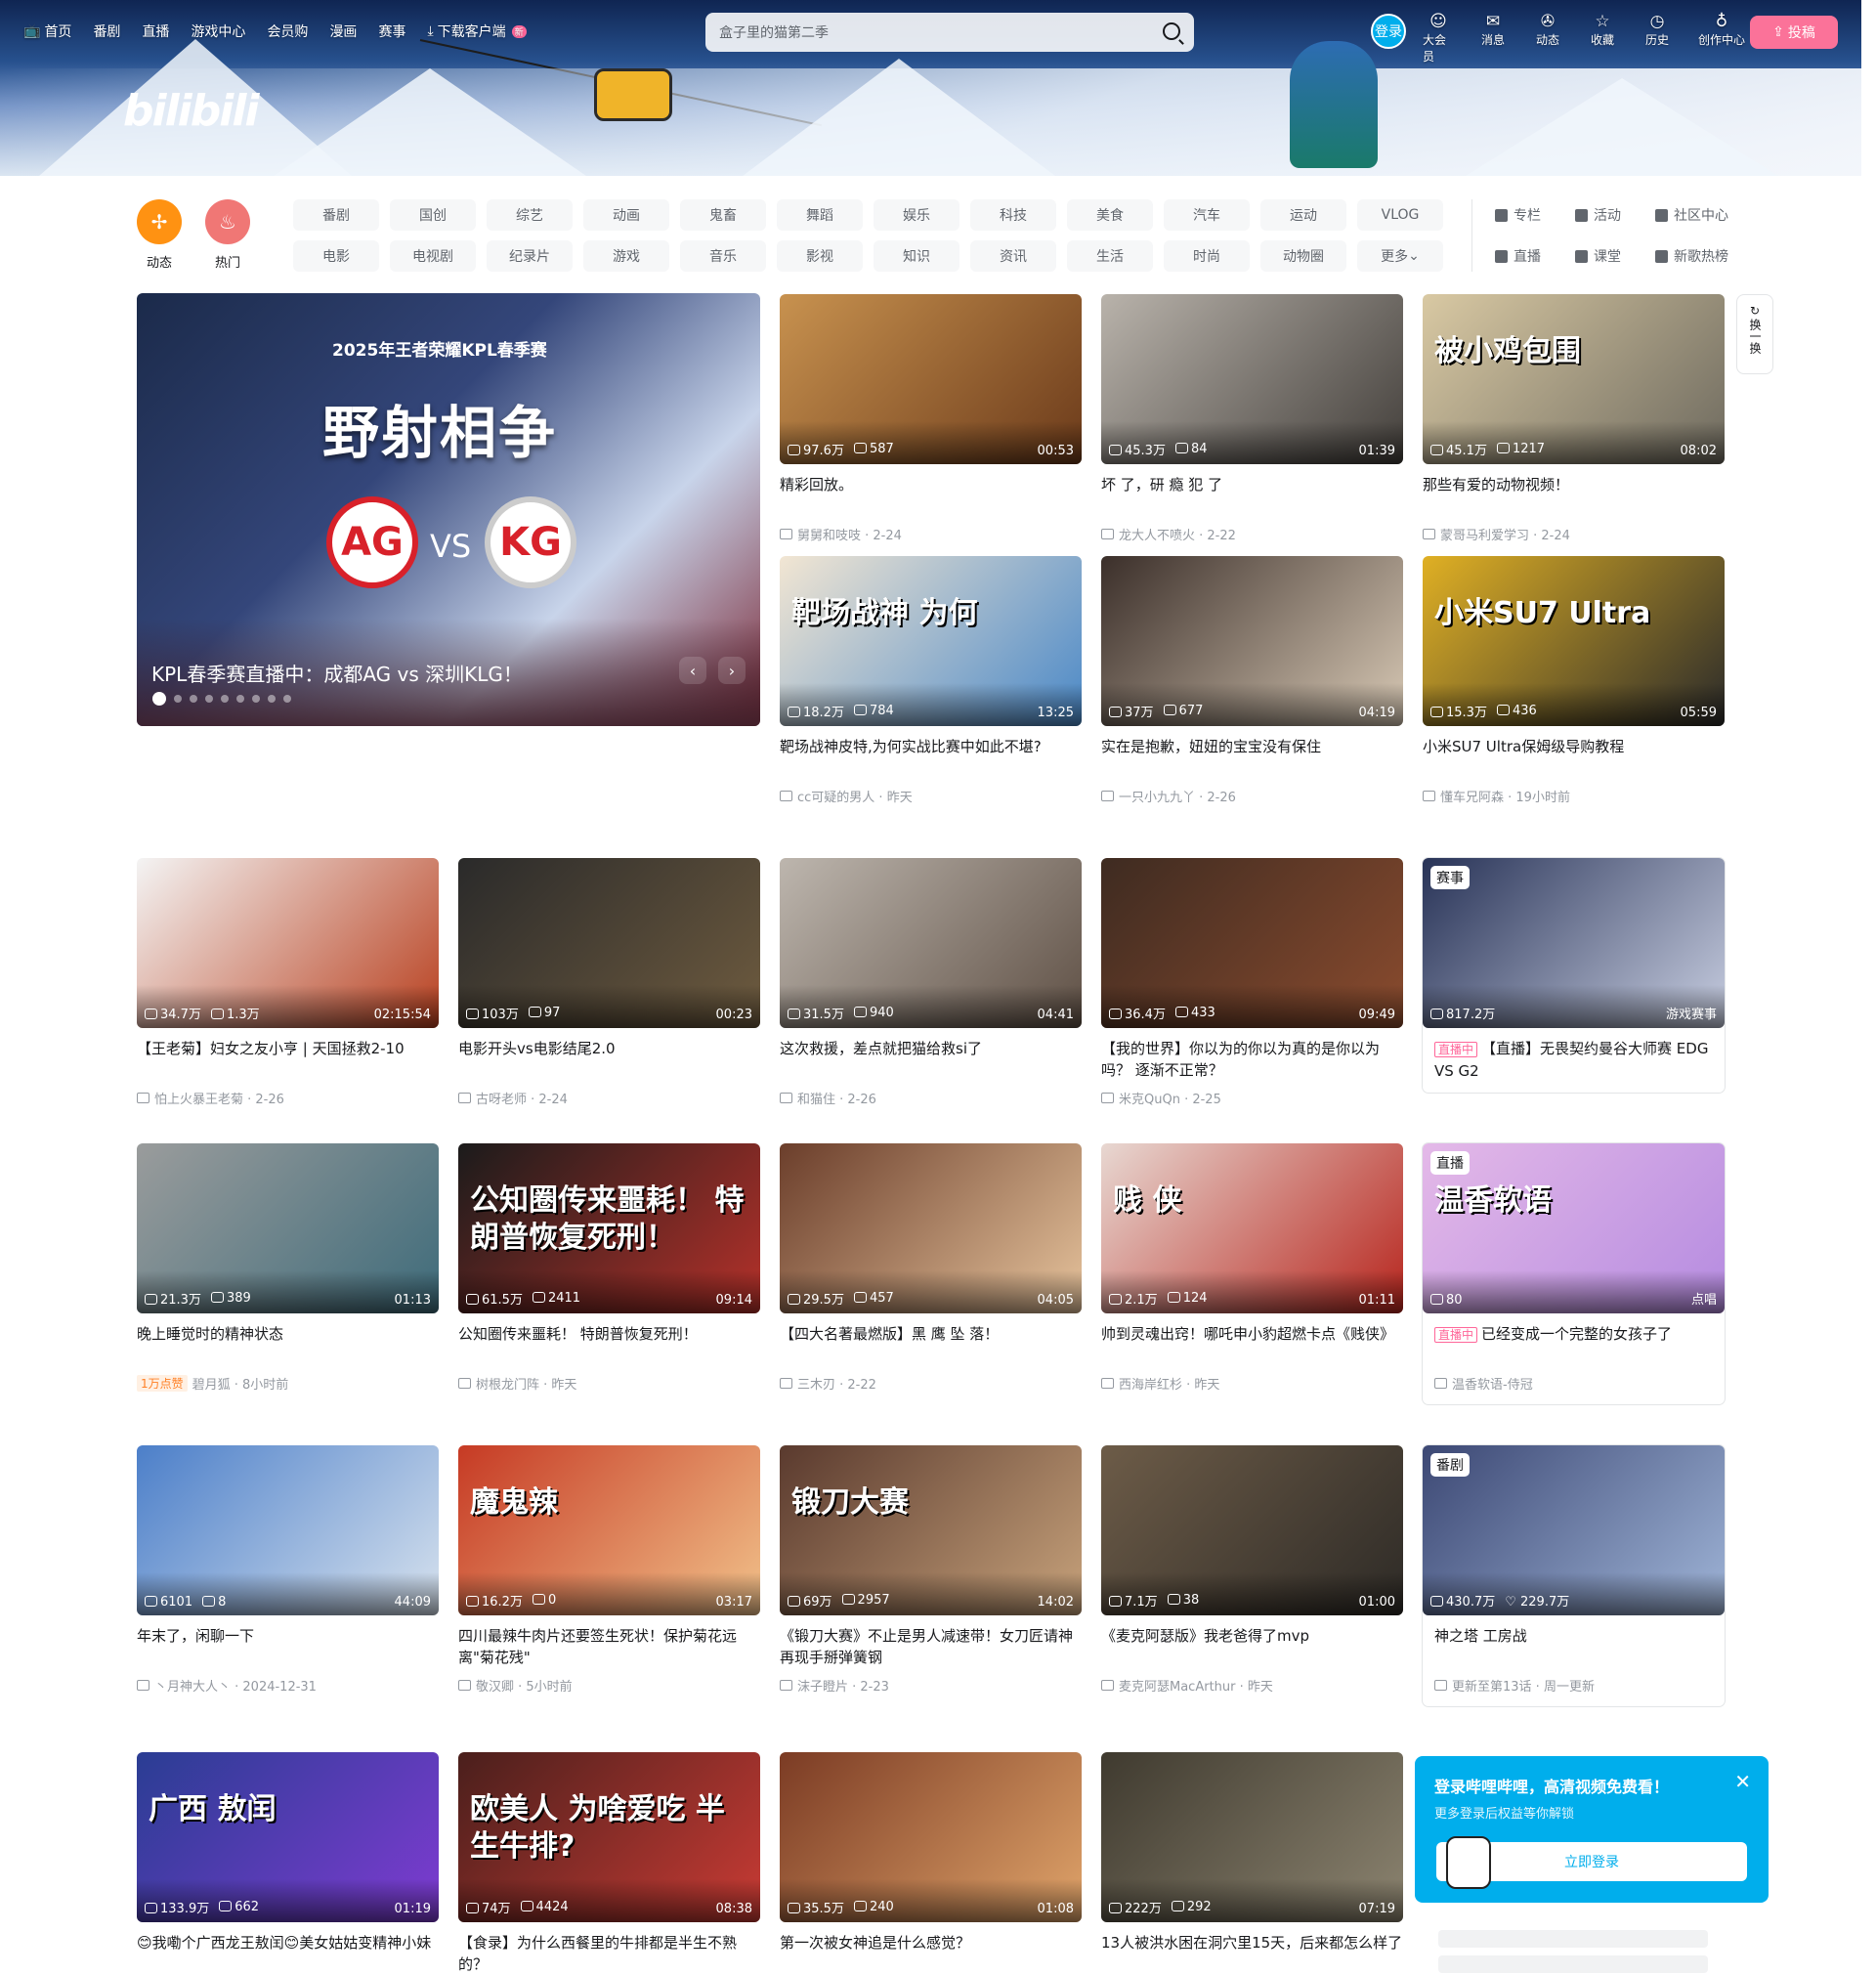 This screenshot has width=1876, height=1975. I want to click on video-card: 35.5万 240 01:08 第一次被女神追是什么感觉？, so click(931, 1864).